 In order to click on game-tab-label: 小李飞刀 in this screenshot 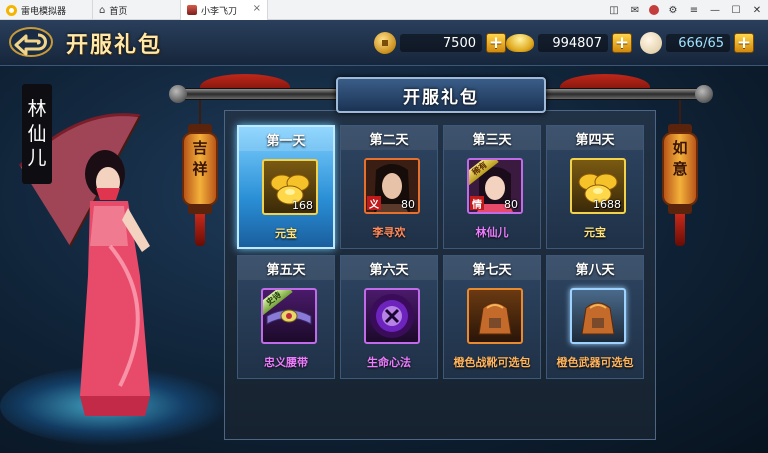, I will do `click(219, 11)`.